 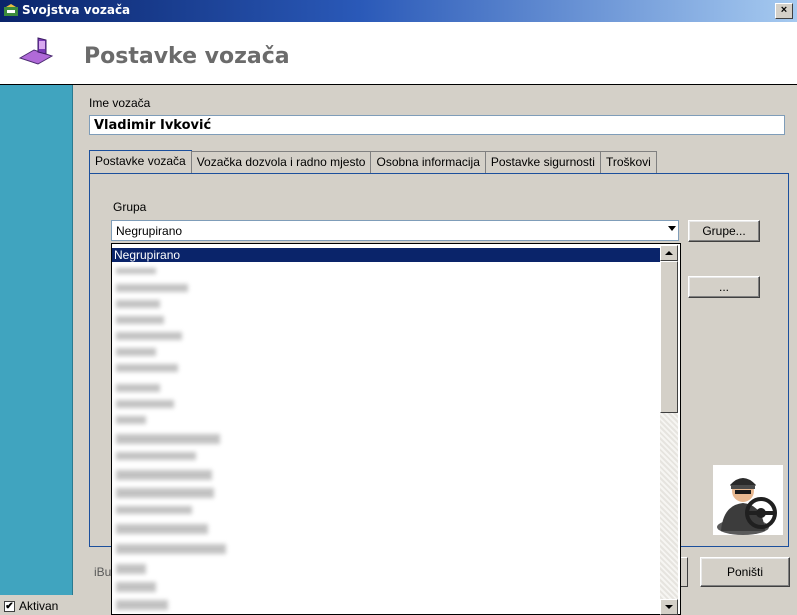 What do you see at coordinates (387, 255) in the screenshot?
I see `list-item: Negrupirano` at bounding box center [387, 255].